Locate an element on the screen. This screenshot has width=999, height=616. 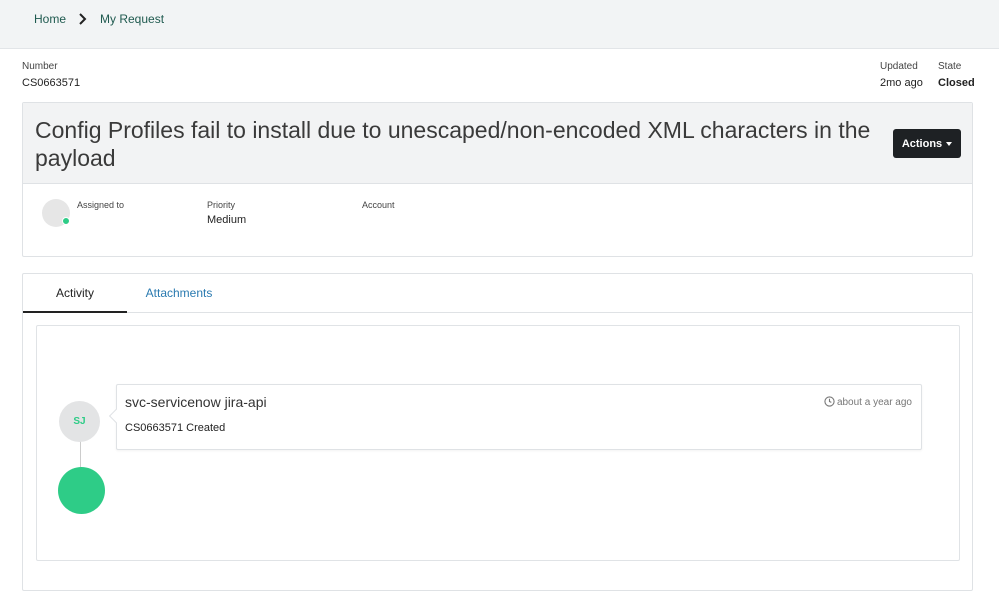
breadcrumb-bar: Home My Request is located at coordinates (499, 24).